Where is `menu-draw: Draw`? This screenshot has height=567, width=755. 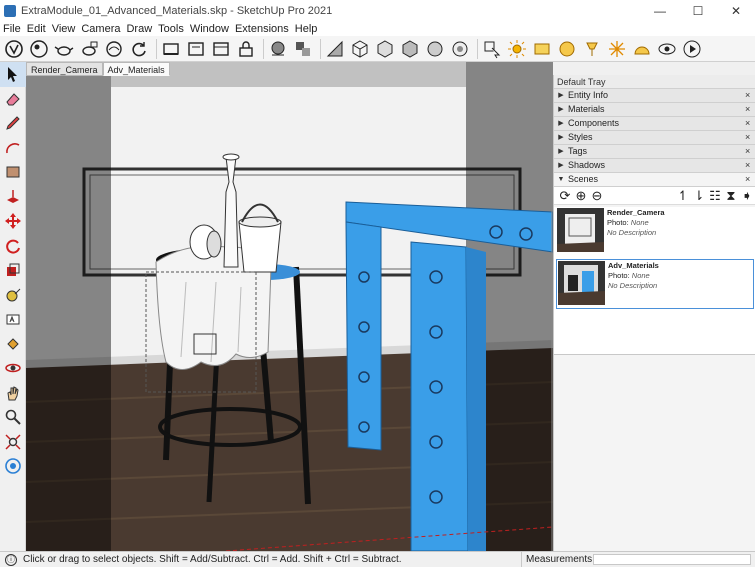 menu-draw: Draw is located at coordinates (139, 29).